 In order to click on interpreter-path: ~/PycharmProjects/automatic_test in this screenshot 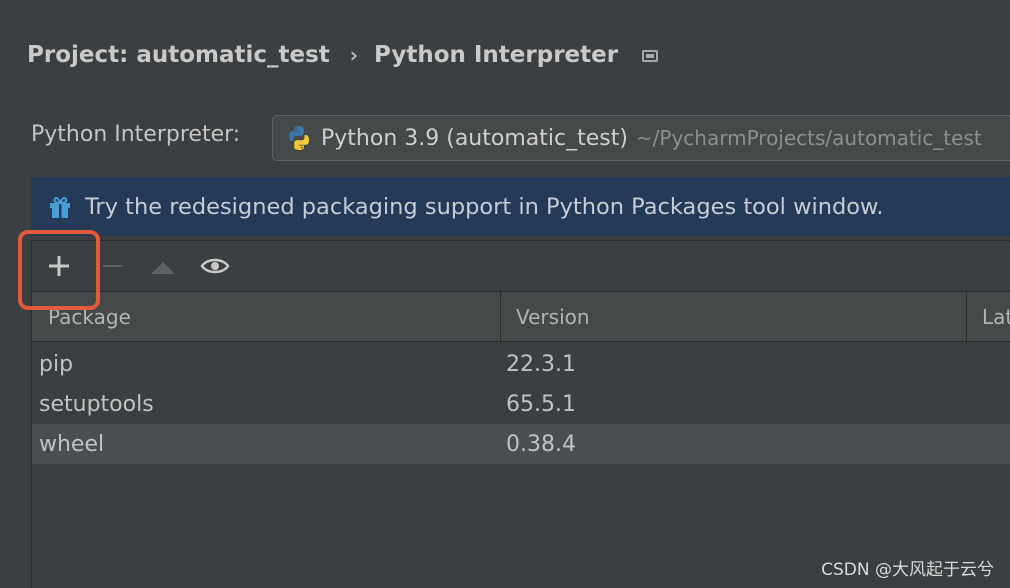, I will do `click(808, 138)`.